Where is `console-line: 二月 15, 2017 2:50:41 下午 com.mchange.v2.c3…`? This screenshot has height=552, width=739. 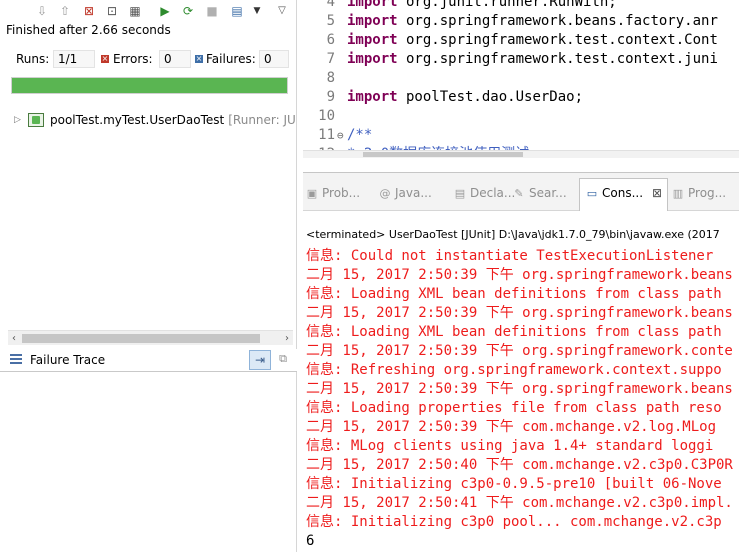
console-line: 二月 15, 2017 2:50:41 下午 com.mchange.v2.c3… is located at coordinates (519, 503).